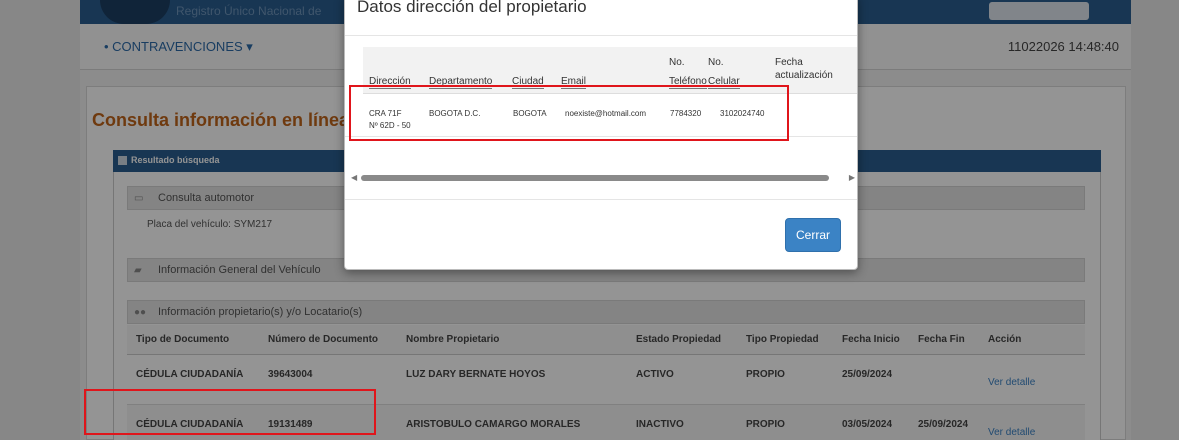  What do you see at coordinates (472, 8) in the screenshot?
I see `modal-title: Datos dirección del propietario` at bounding box center [472, 8].